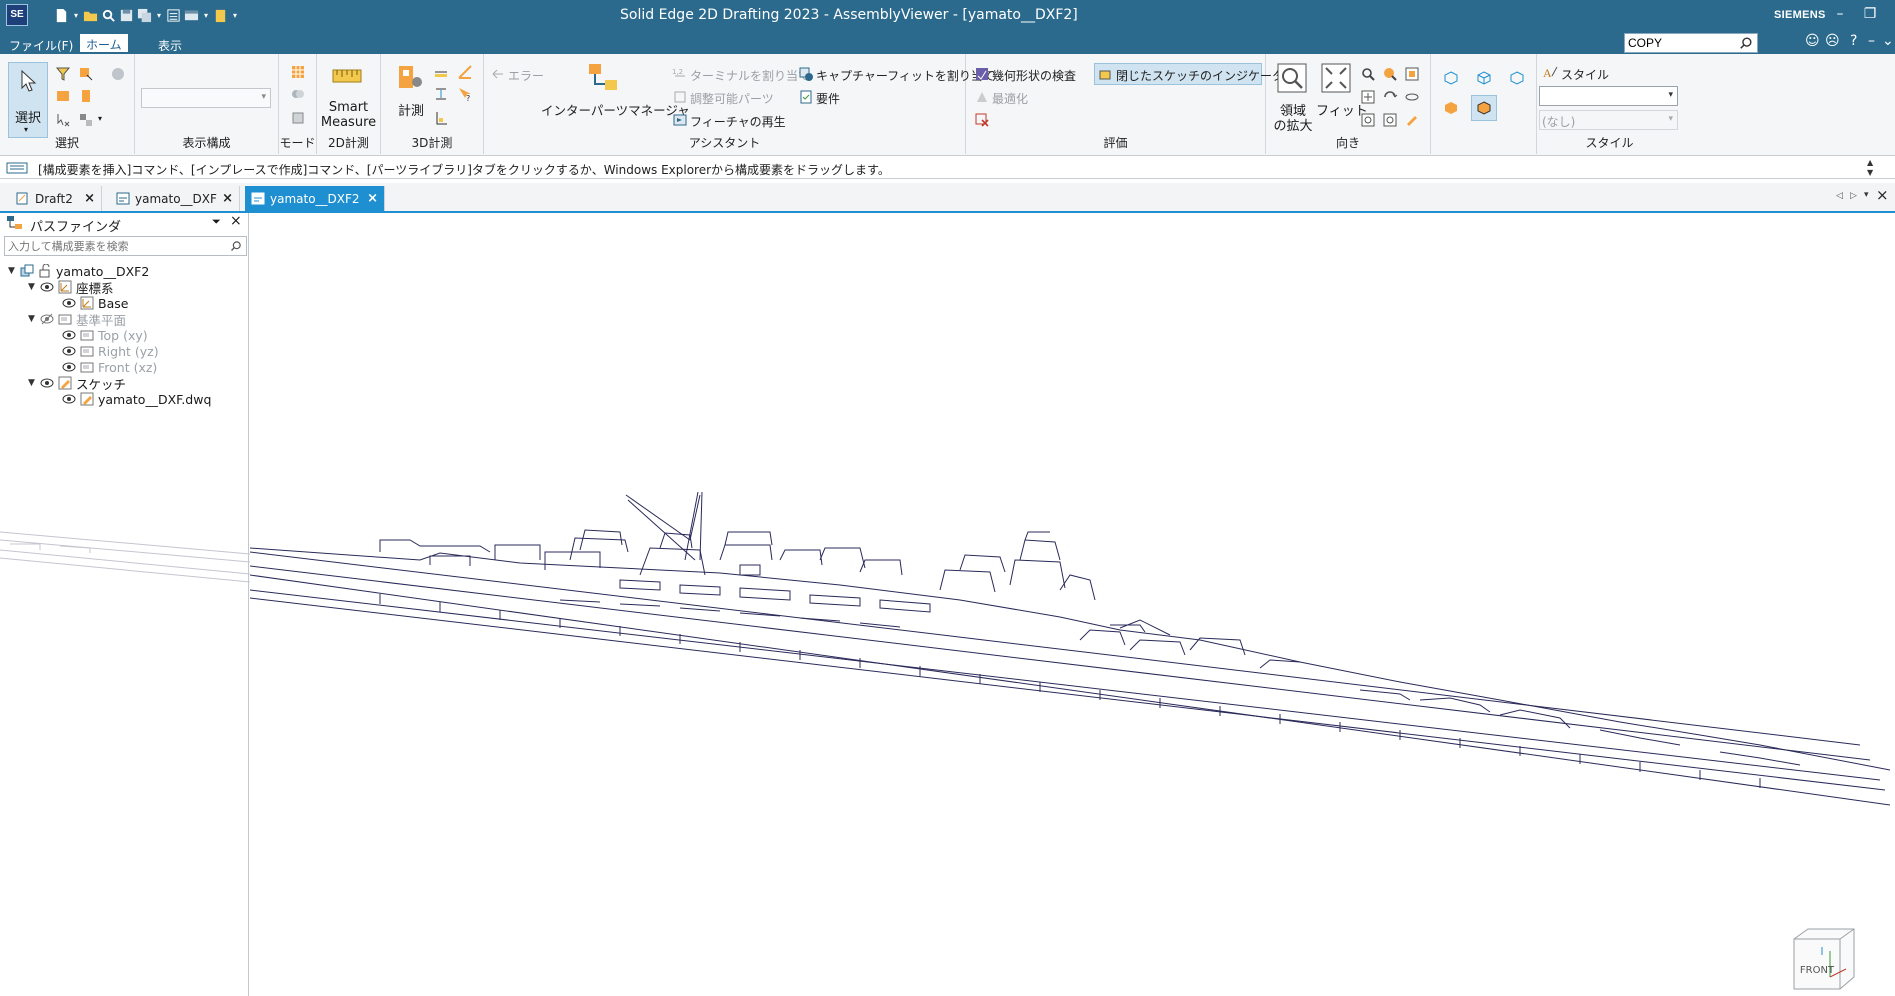 Image resolution: width=1895 pixels, height=996 pixels. What do you see at coordinates (1010, 98) in the screenshot?
I see `optimize-button: 最適化` at bounding box center [1010, 98].